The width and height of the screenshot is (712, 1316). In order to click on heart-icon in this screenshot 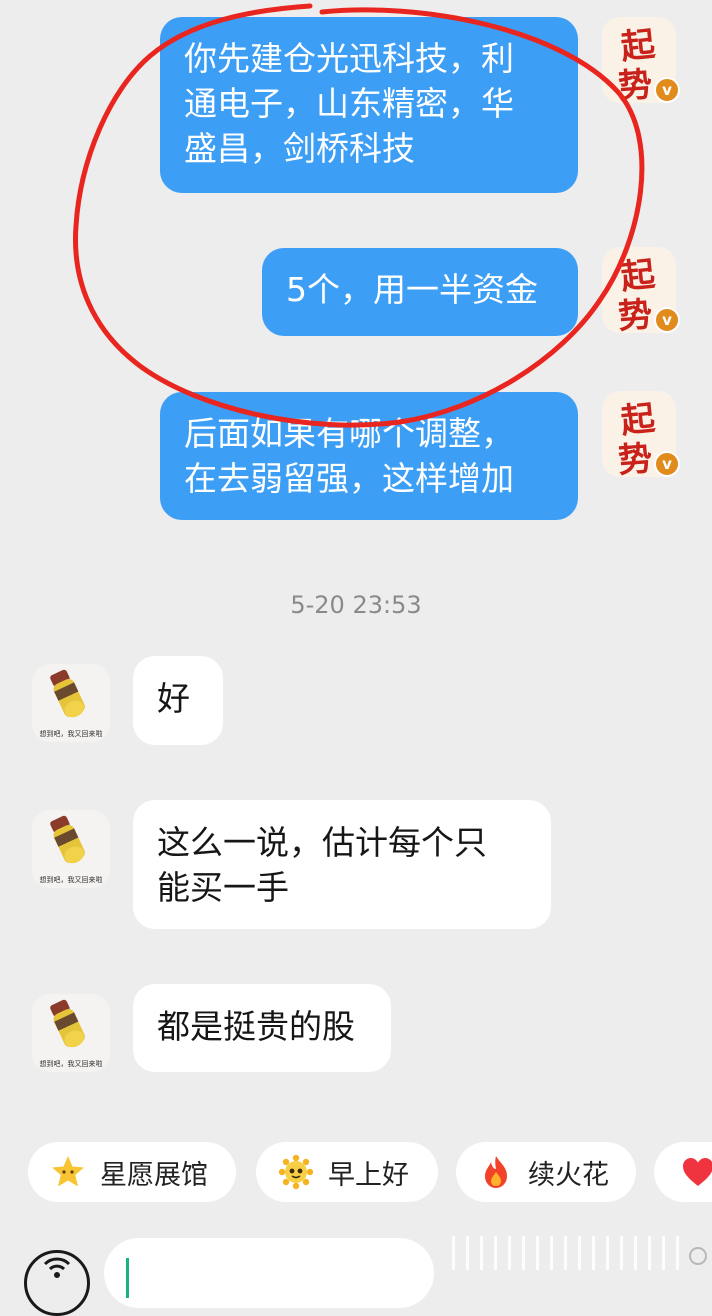, I will do `click(697, 1172)`.